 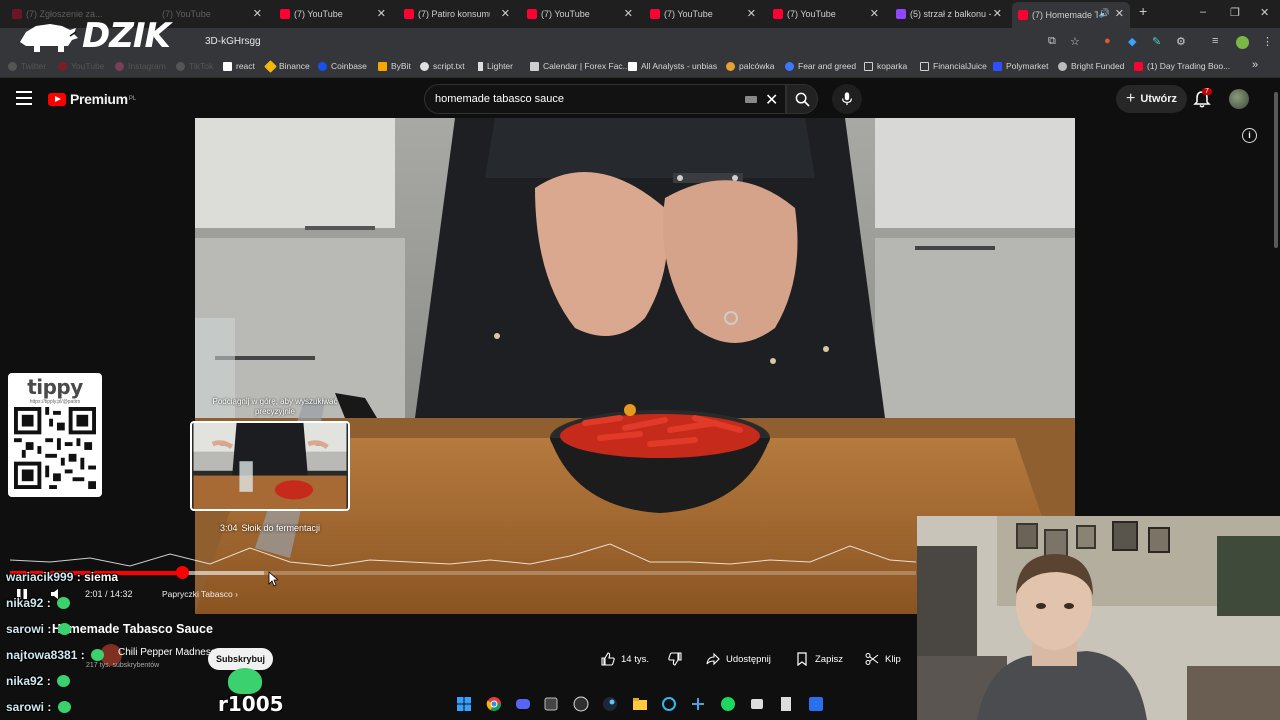 What do you see at coordinates (820, 66) in the screenshot?
I see `bookmark-item: Fear and greed` at bounding box center [820, 66].